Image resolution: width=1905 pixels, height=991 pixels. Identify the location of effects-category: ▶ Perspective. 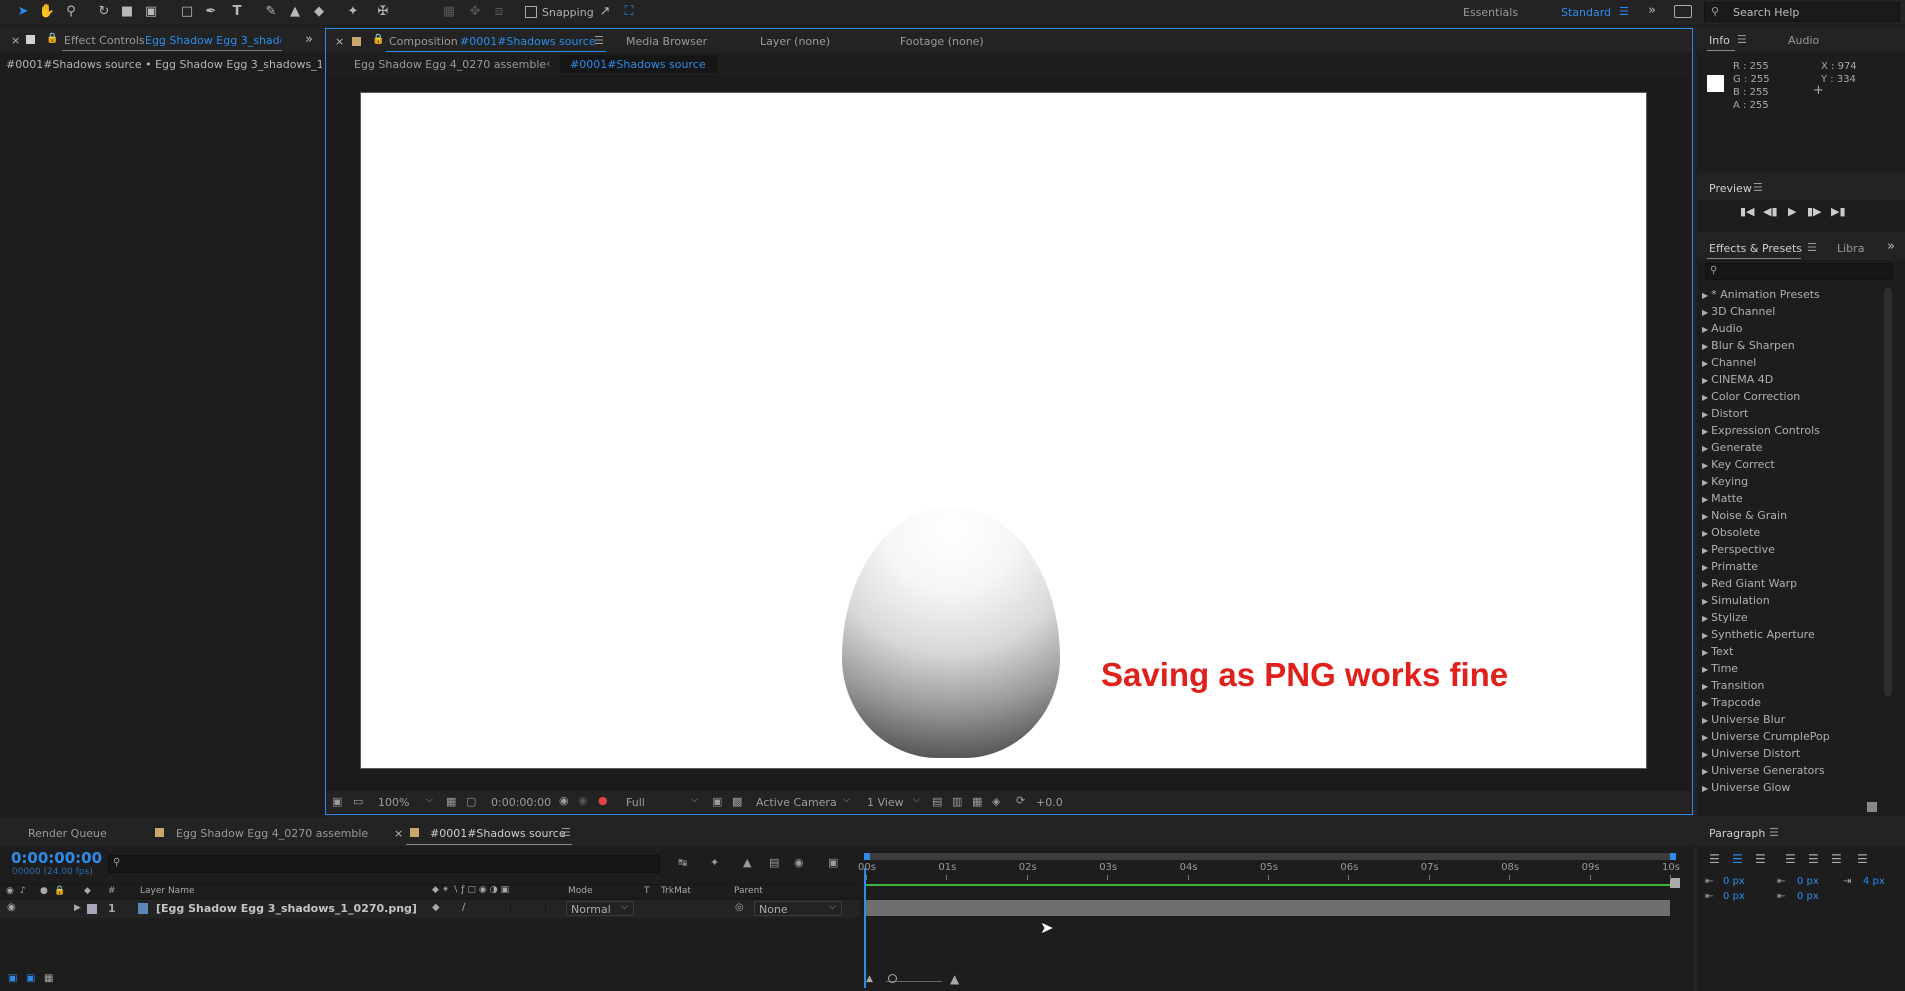
(1738, 549).